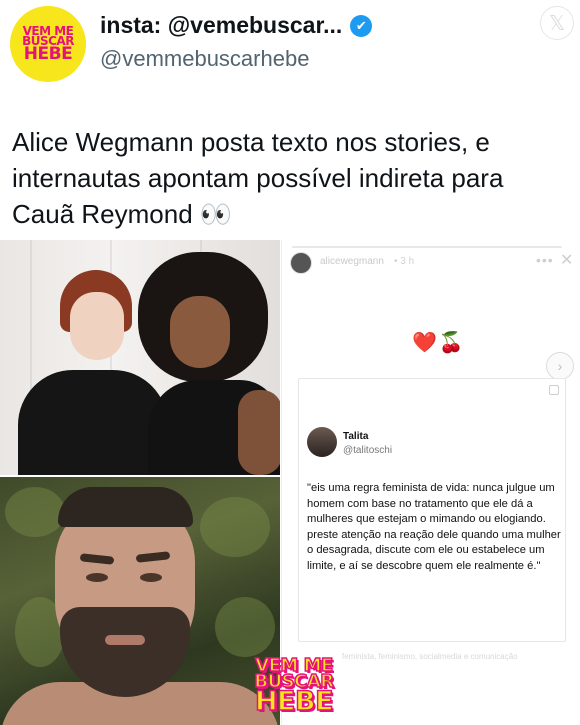 The width and height of the screenshot is (580, 725). Describe the element at coordinates (200, 332) in the screenshot. I see `woman-right-face` at that location.